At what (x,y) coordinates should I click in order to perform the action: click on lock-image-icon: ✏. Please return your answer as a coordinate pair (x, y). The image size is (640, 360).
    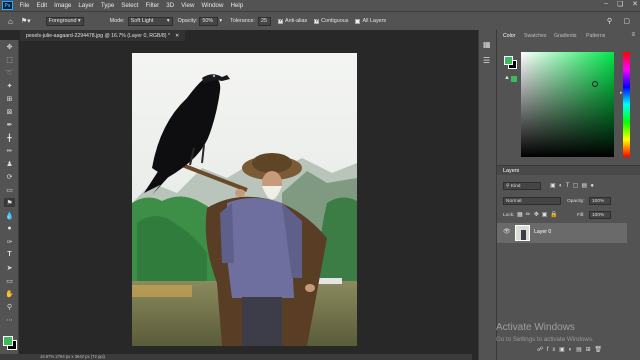
    Looking at the image, I should click on (530, 215).